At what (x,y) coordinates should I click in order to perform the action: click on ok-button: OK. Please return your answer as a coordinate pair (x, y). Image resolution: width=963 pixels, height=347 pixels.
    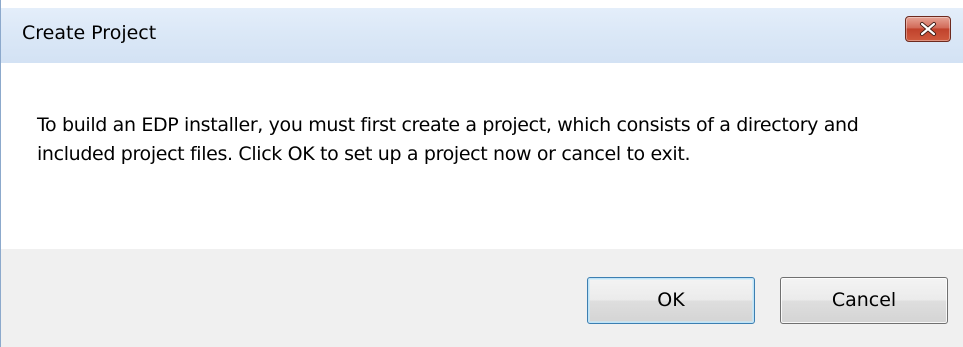
    Looking at the image, I should click on (671, 300).